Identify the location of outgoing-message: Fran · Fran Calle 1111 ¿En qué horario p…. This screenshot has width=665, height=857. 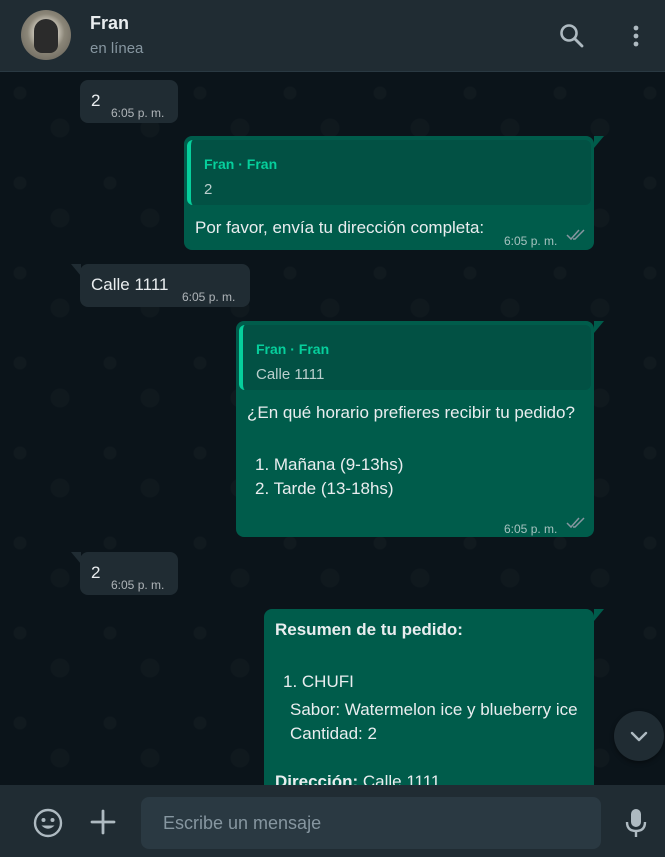
(415, 429).